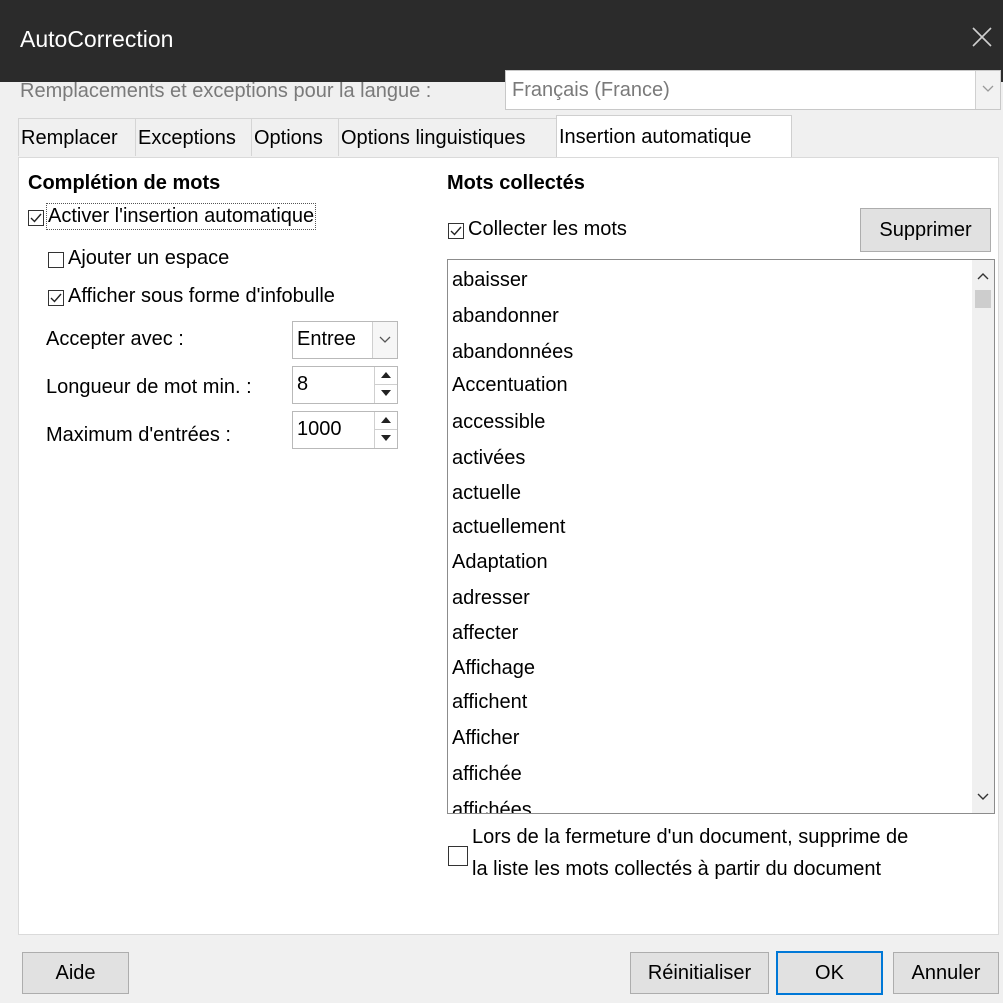 The width and height of the screenshot is (1003, 1003). Describe the element at coordinates (303, 384) in the screenshot. I see `min-word-length-value: 8` at that location.